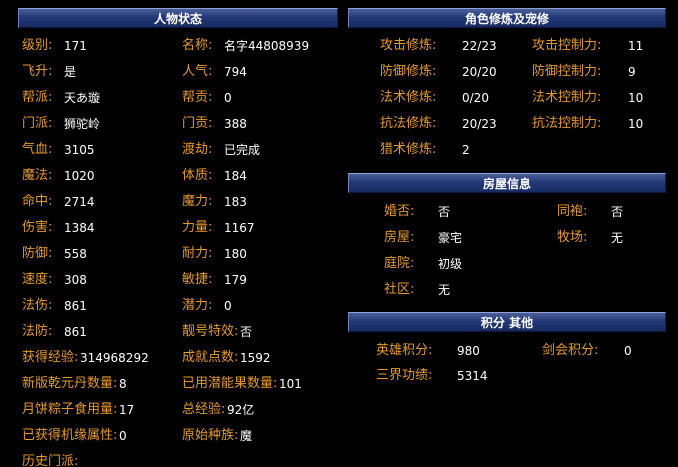 The image size is (678, 467). What do you see at coordinates (572, 211) in the screenshot?
I see `field-label: 同袍:` at bounding box center [572, 211].